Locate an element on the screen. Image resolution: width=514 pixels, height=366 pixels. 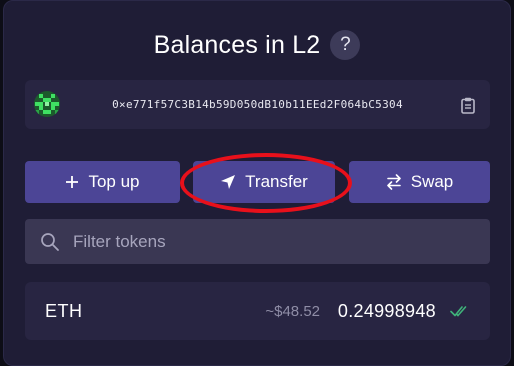
token-amount: 0.24998948 is located at coordinates (386, 310).